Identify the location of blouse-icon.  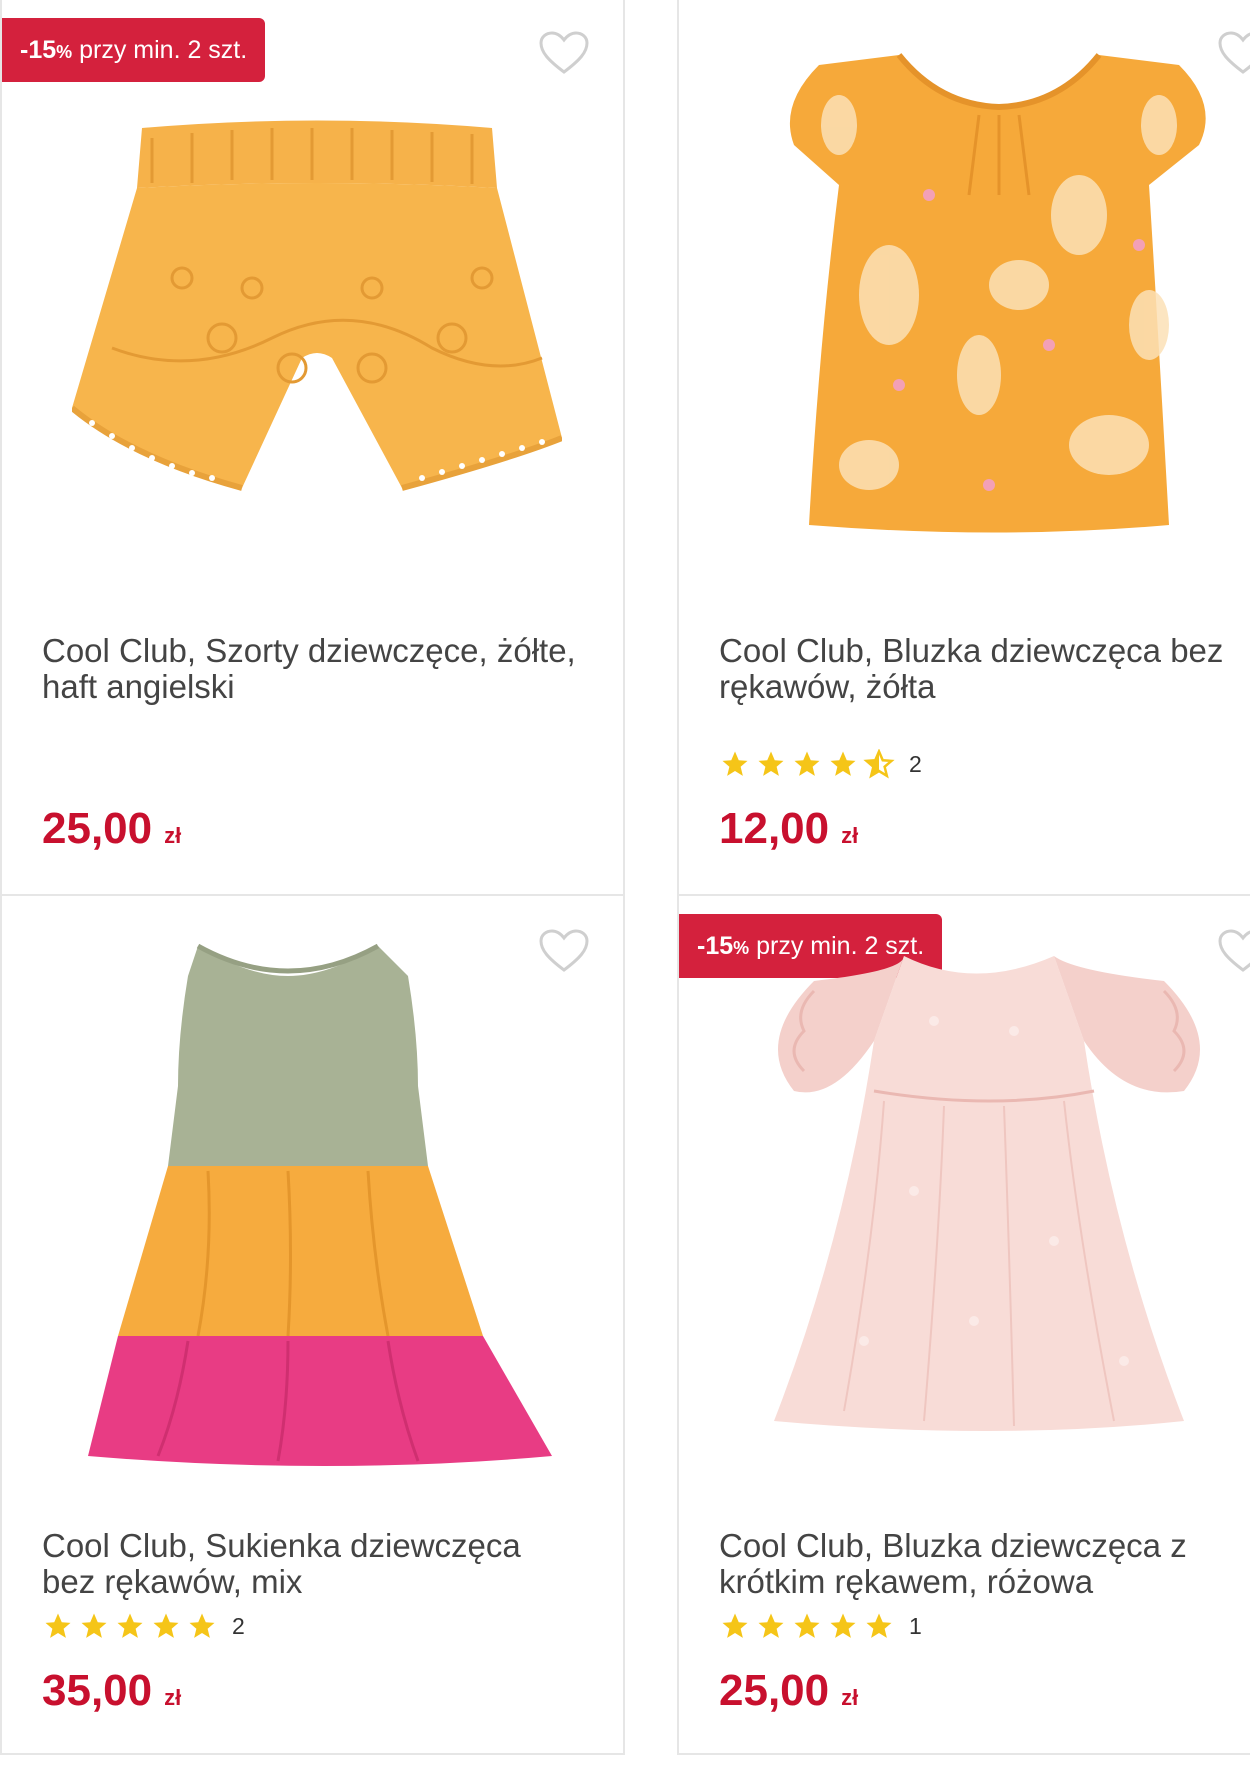
(999, 290).